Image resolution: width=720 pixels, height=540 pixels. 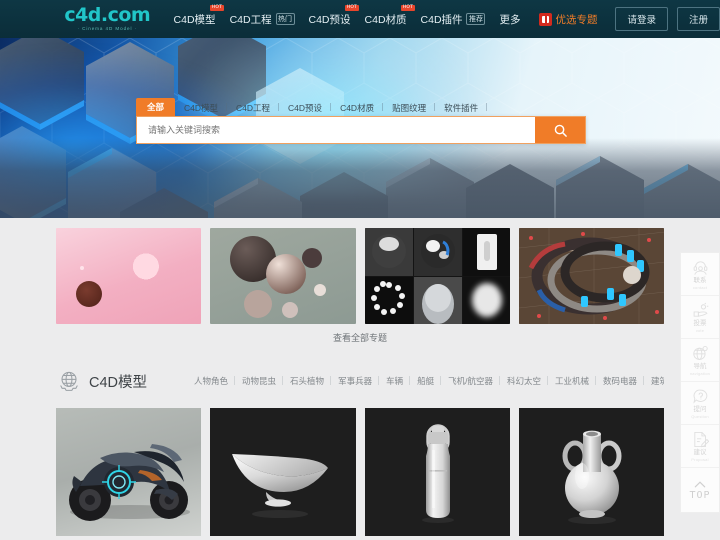 What do you see at coordinates (654, 381) in the screenshot?
I see `category-buildings: 建筑设施` at bounding box center [654, 381].